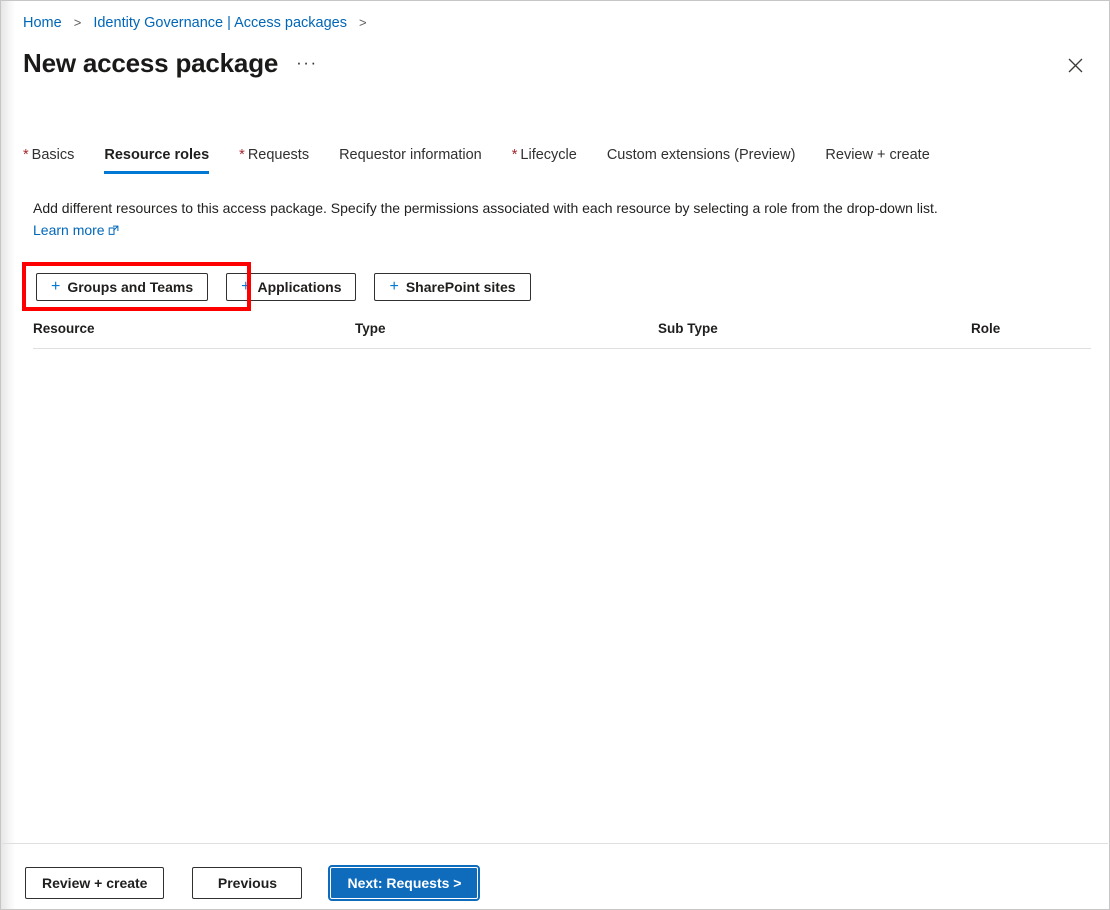 This screenshot has height=910, width=1110. I want to click on tab-active-underline, so click(157, 172).